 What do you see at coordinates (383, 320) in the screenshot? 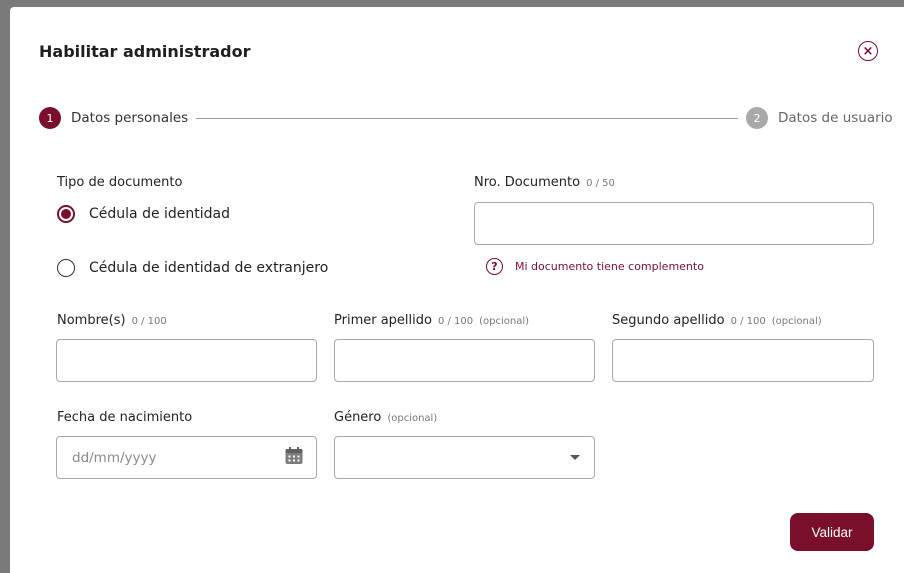
I see `field-label: Primer apellido` at bounding box center [383, 320].